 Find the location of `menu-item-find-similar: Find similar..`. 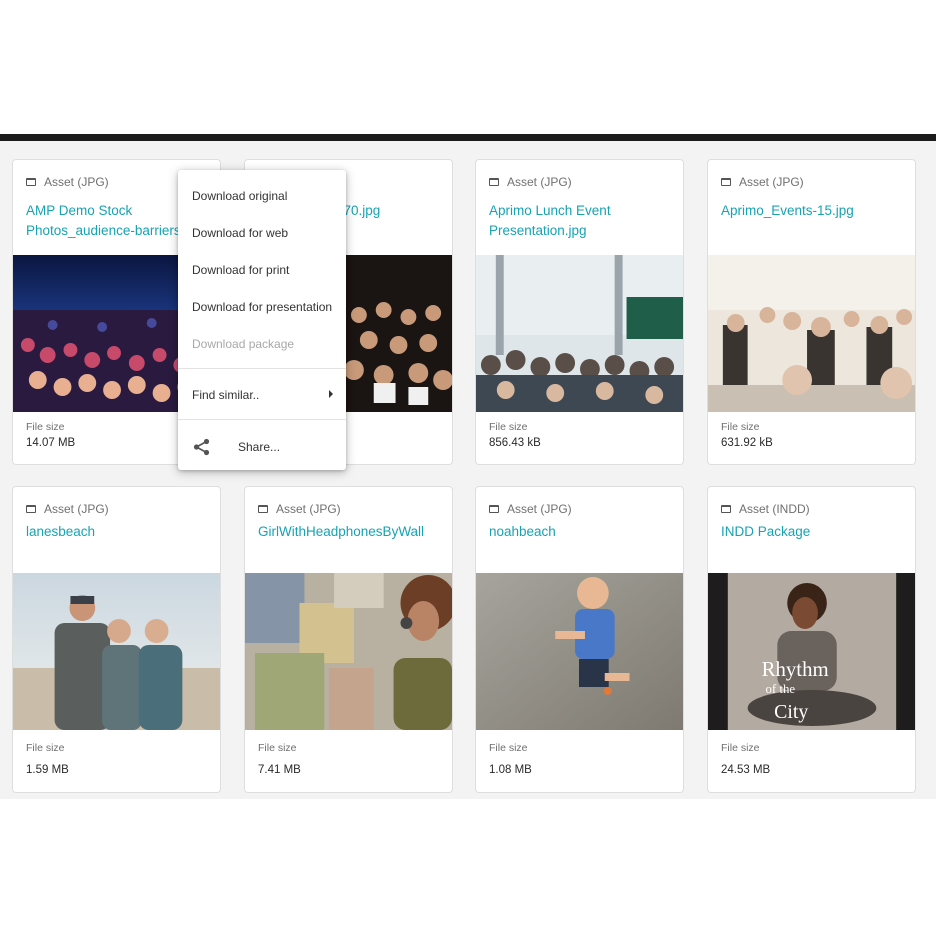

menu-item-find-similar: Find similar.. is located at coordinates (225, 395).